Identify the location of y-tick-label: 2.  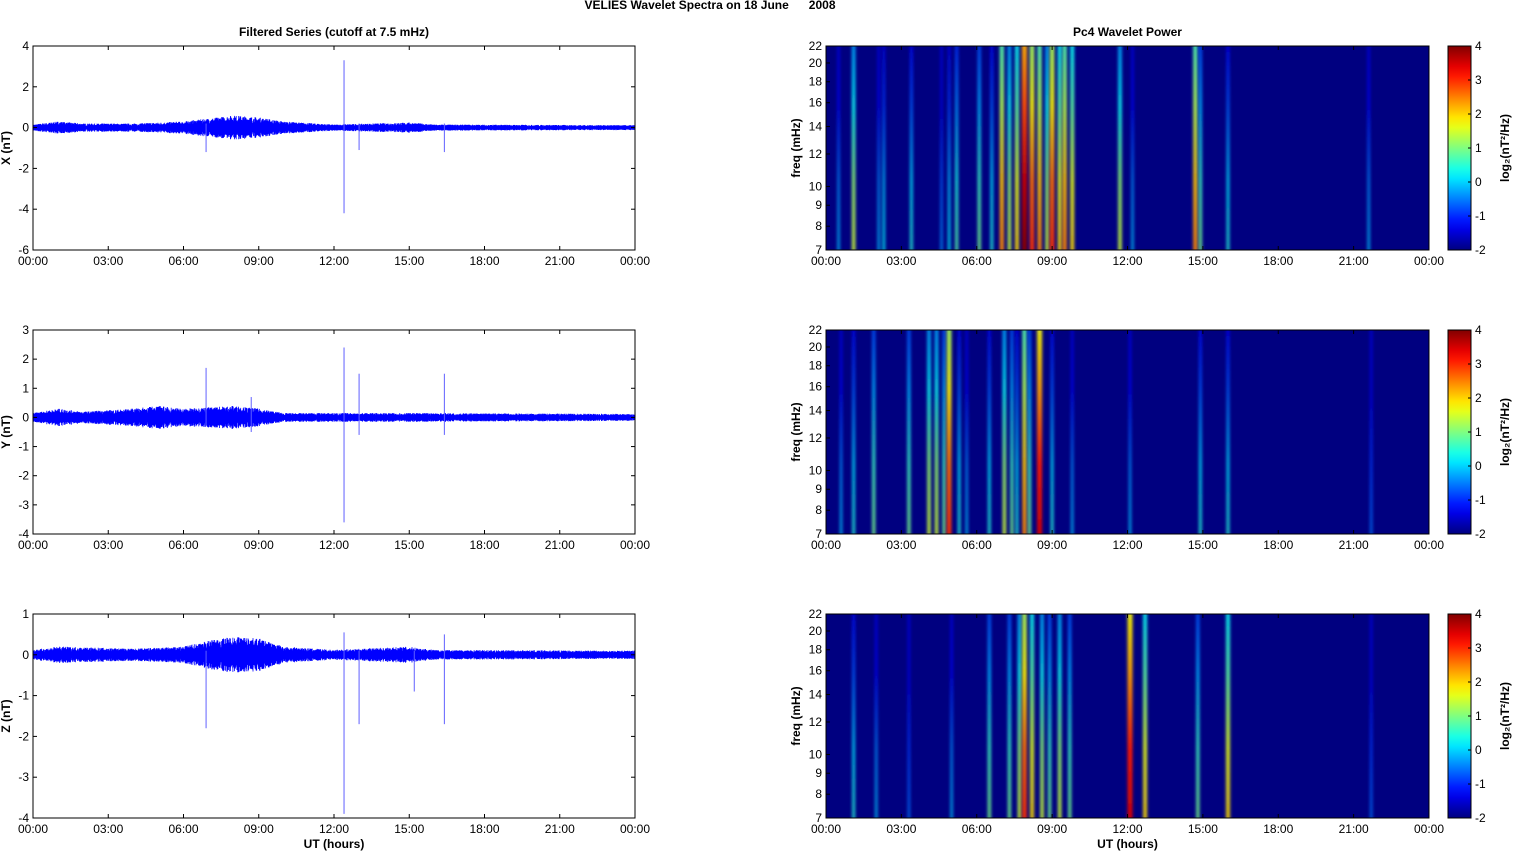
(25, 87).